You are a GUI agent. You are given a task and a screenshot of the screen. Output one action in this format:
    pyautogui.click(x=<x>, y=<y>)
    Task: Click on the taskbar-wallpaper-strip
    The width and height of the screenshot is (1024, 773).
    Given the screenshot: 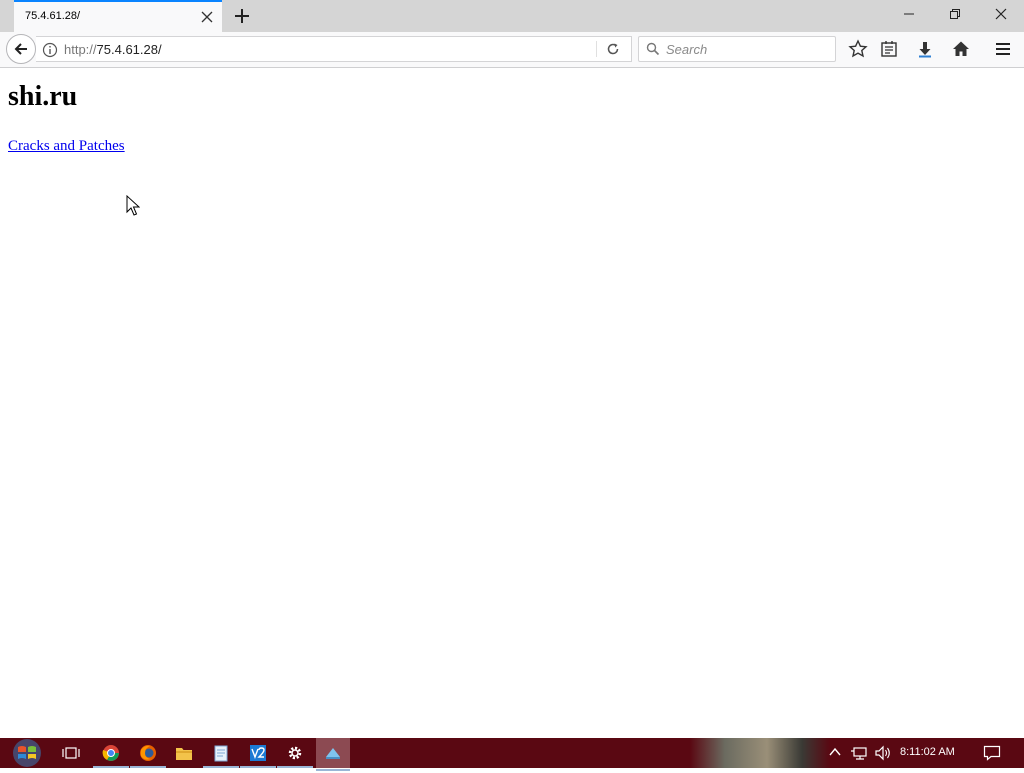 What is the action you would take?
    pyautogui.click(x=760, y=753)
    